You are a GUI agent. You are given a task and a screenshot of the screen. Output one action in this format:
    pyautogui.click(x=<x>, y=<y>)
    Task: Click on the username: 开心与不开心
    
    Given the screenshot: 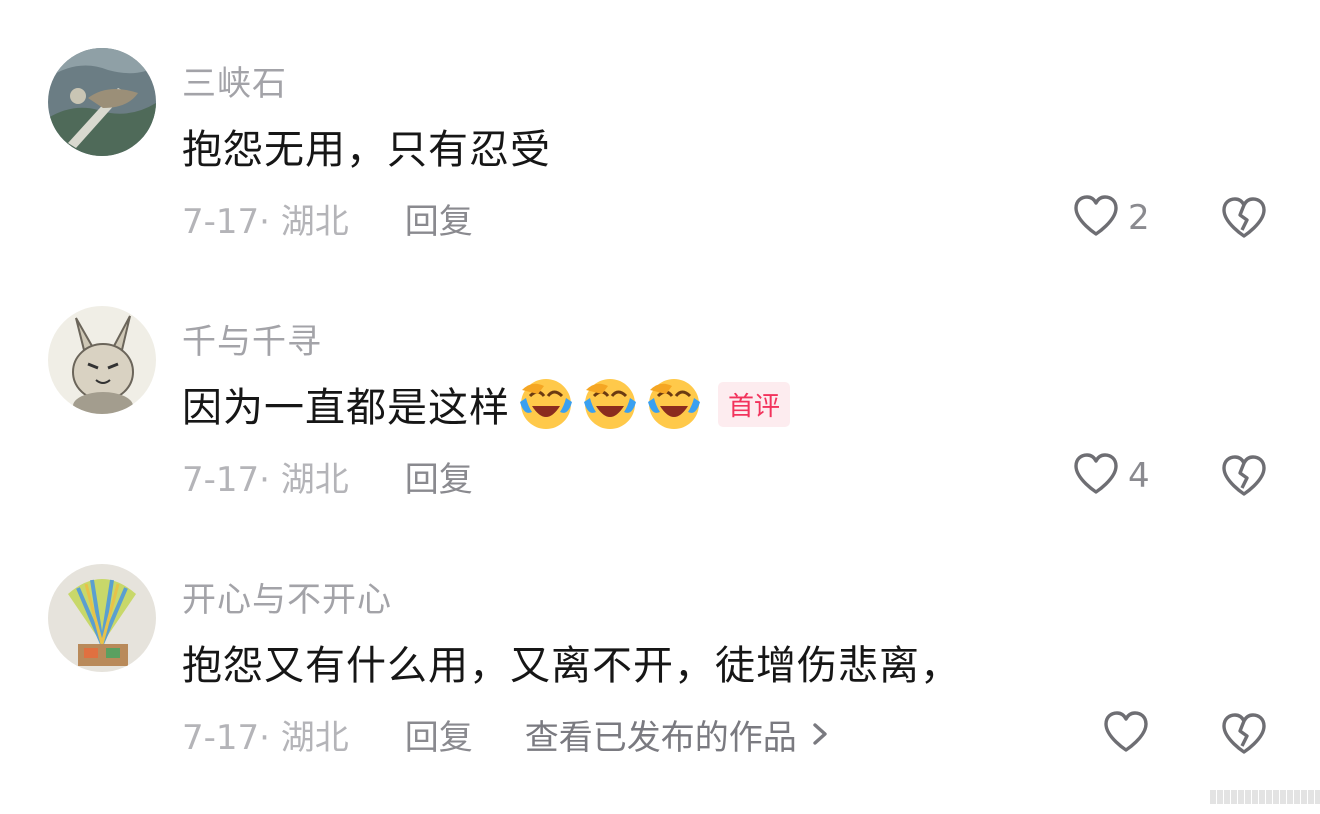 What is the action you would take?
    pyautogui.click(x=287, y=596)
    